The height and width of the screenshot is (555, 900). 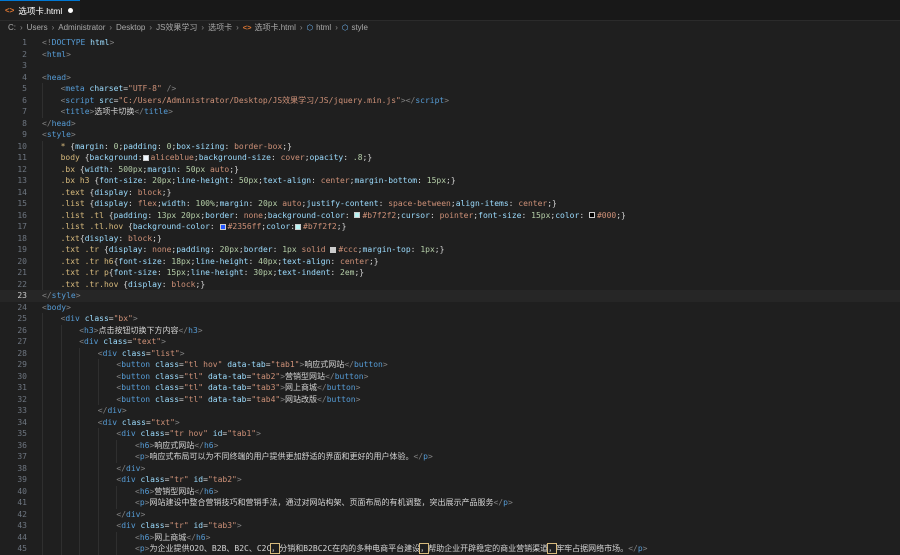 What do you see at coordinates (324, 364) in the screenshot?
I see `code-token: 响应式网站` at bounding box center [324, 364].